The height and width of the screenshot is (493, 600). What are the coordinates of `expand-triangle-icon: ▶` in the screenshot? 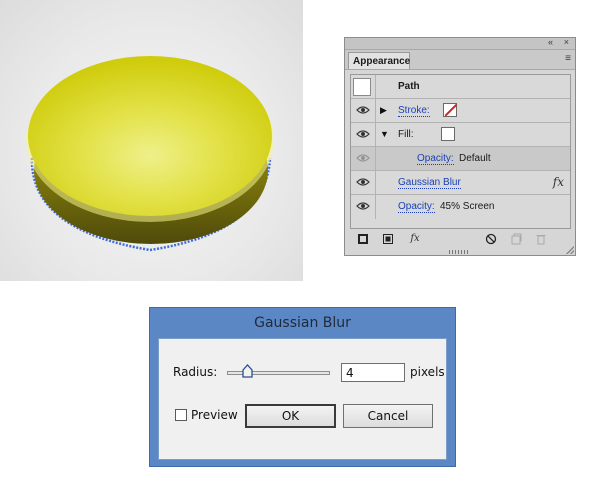 It's located at (383, 110).